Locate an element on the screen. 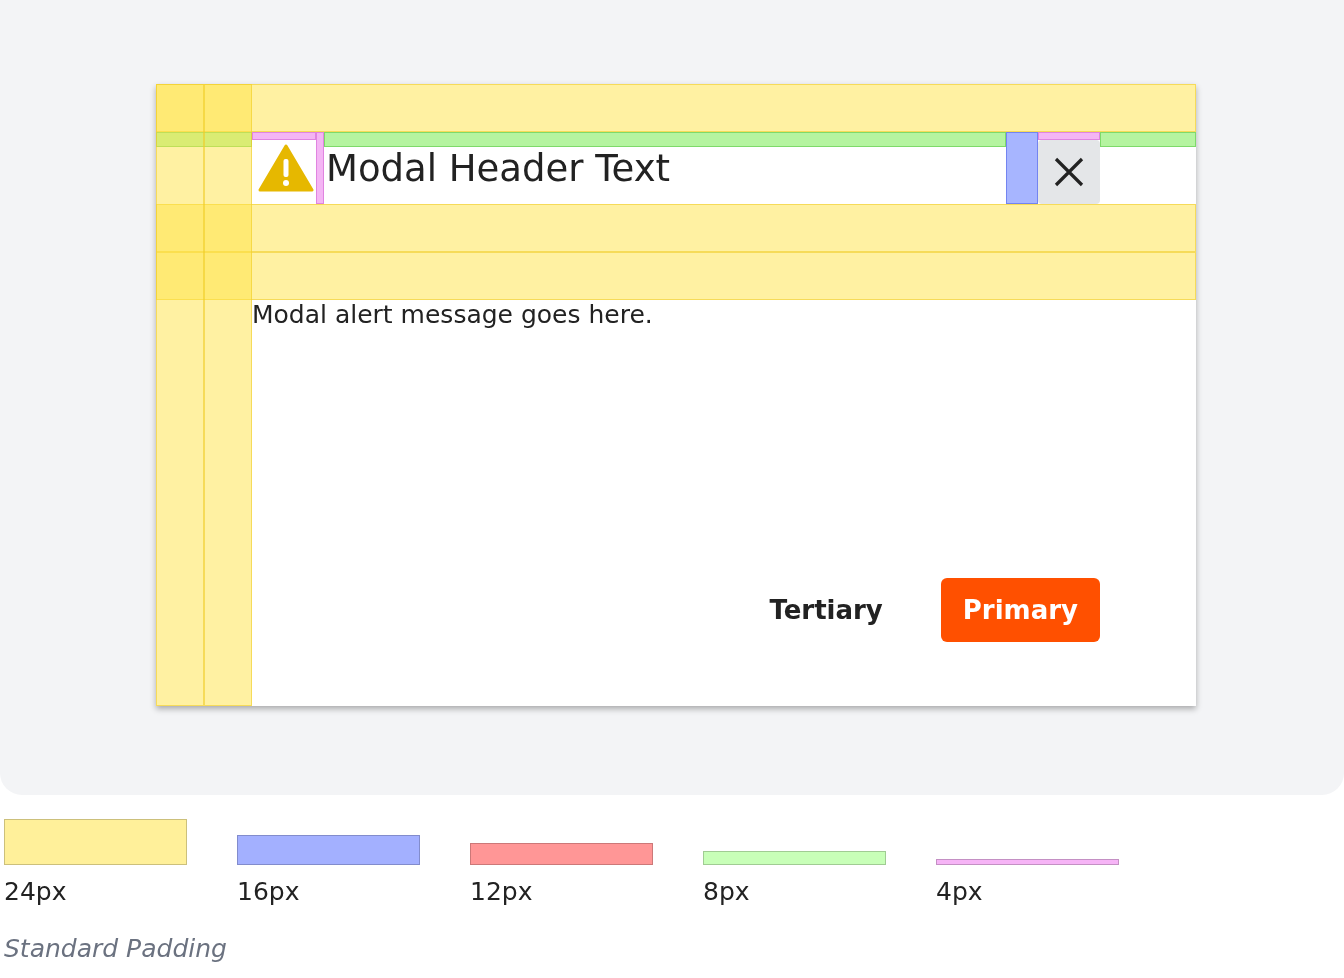 Image resolution: width=1344 pixels, height=978 pixels. close-button is located at coordinates (1069, 172).